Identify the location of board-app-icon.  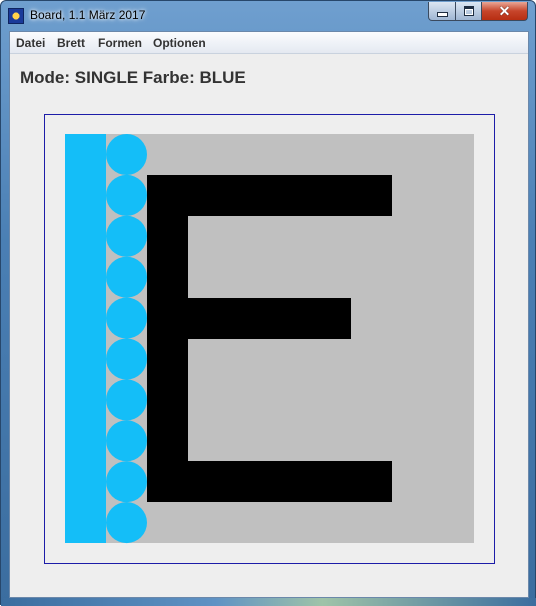
(16, 16).